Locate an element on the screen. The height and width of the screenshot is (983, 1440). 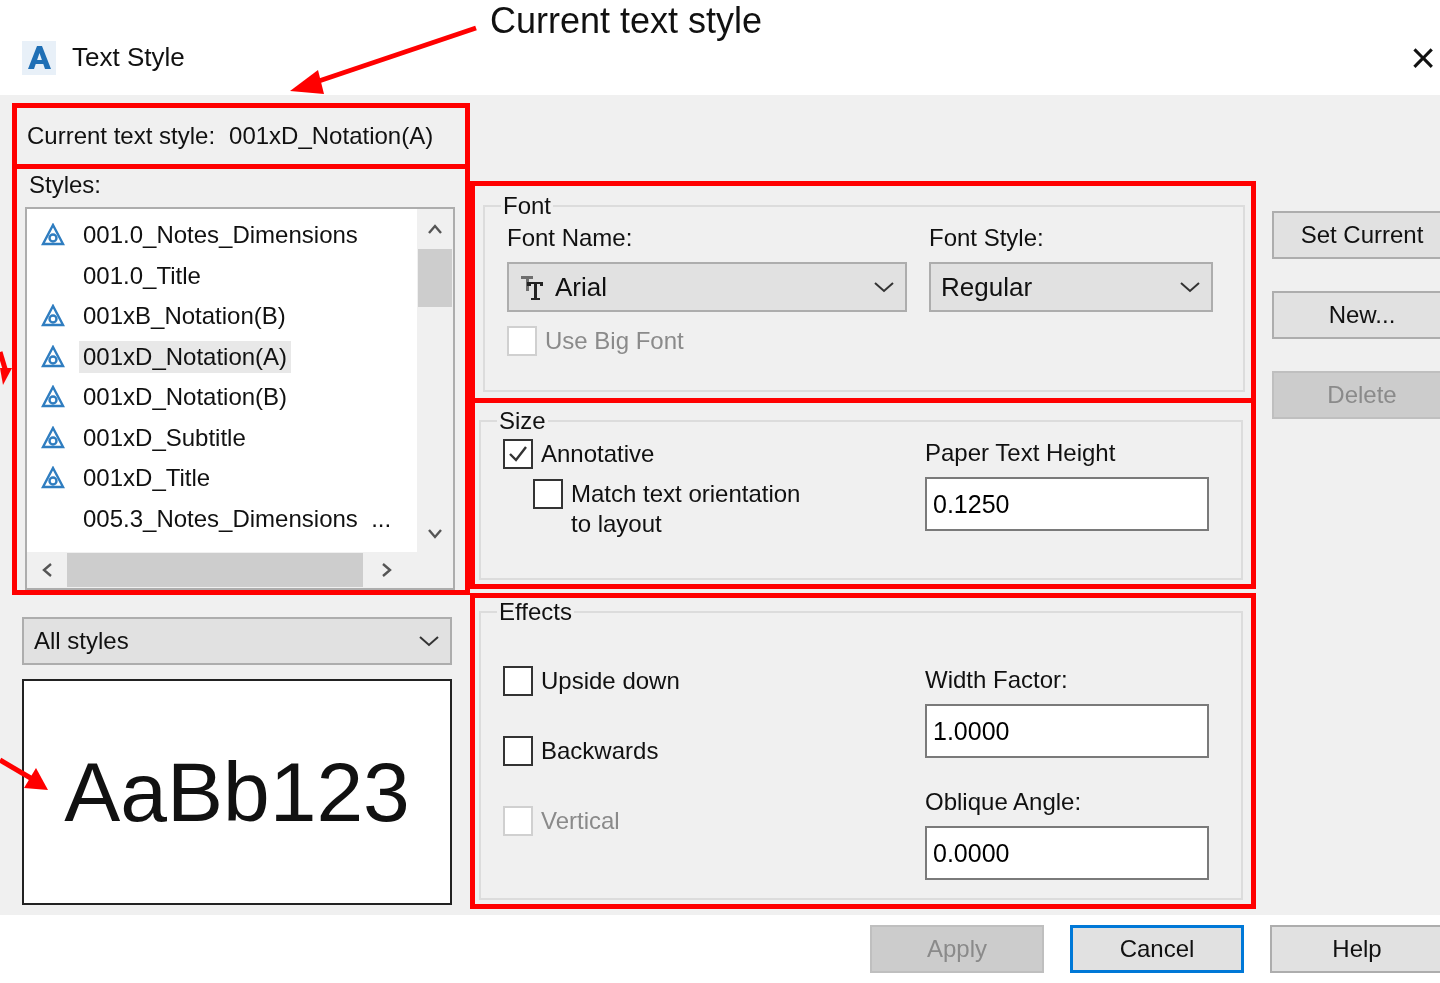
checkbox-label: Vertical is located at coordinates (580, 821).